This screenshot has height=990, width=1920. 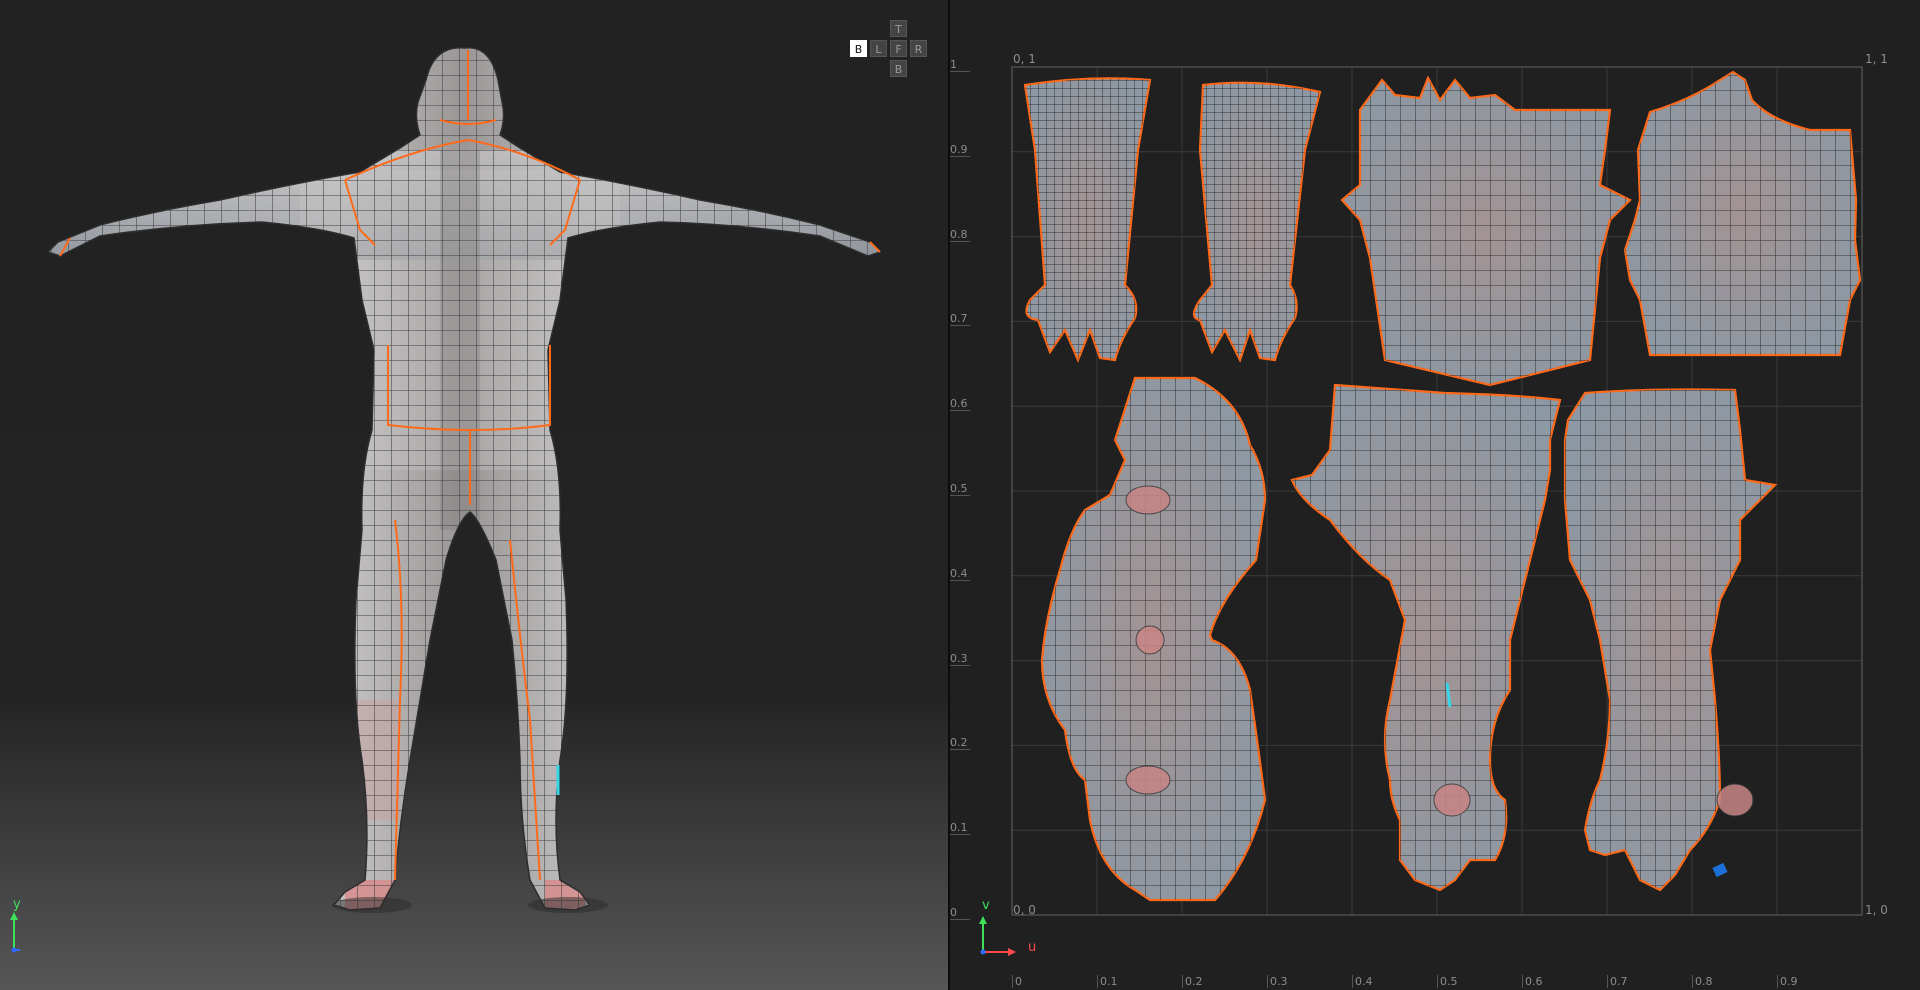 I want to click on uv-axis-u-label: u, so click(x=1032, y=947).